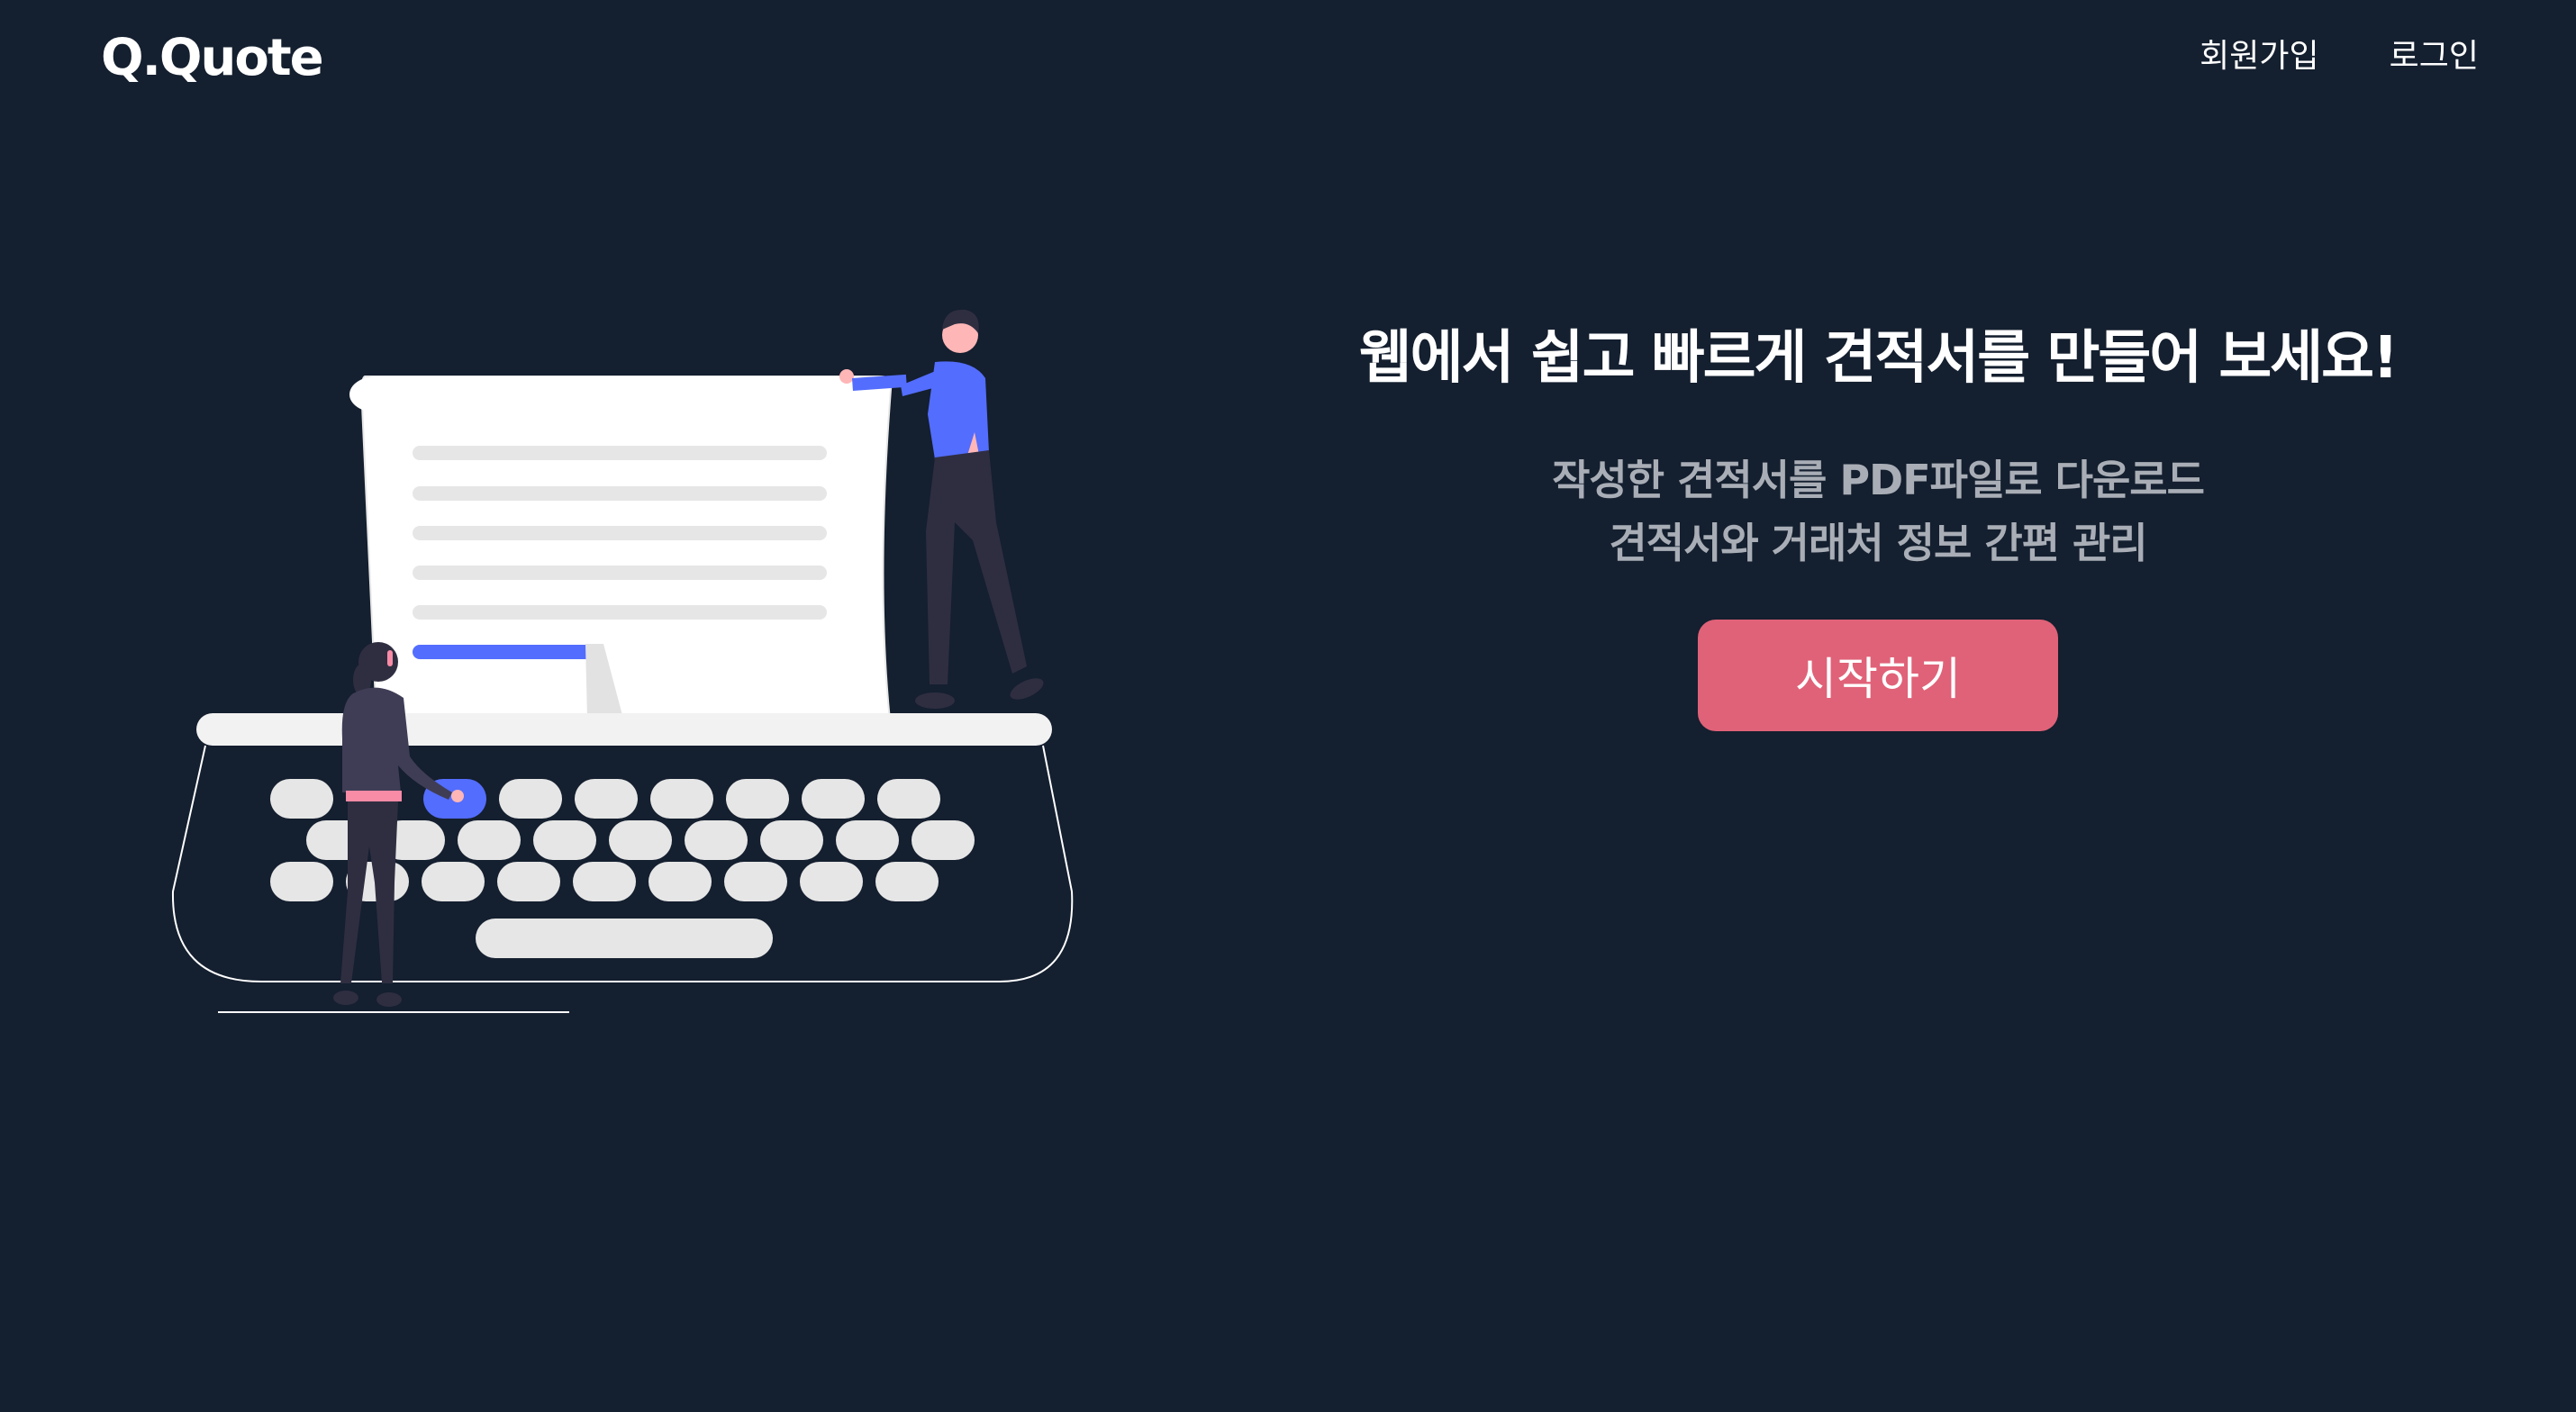 The width and height of the screenshot is (2576, 1412). What do you see at coordinates (2259, 57) in the screenshot?
I see `signup-link: 회원가입` at bounding box center [2259, 57].